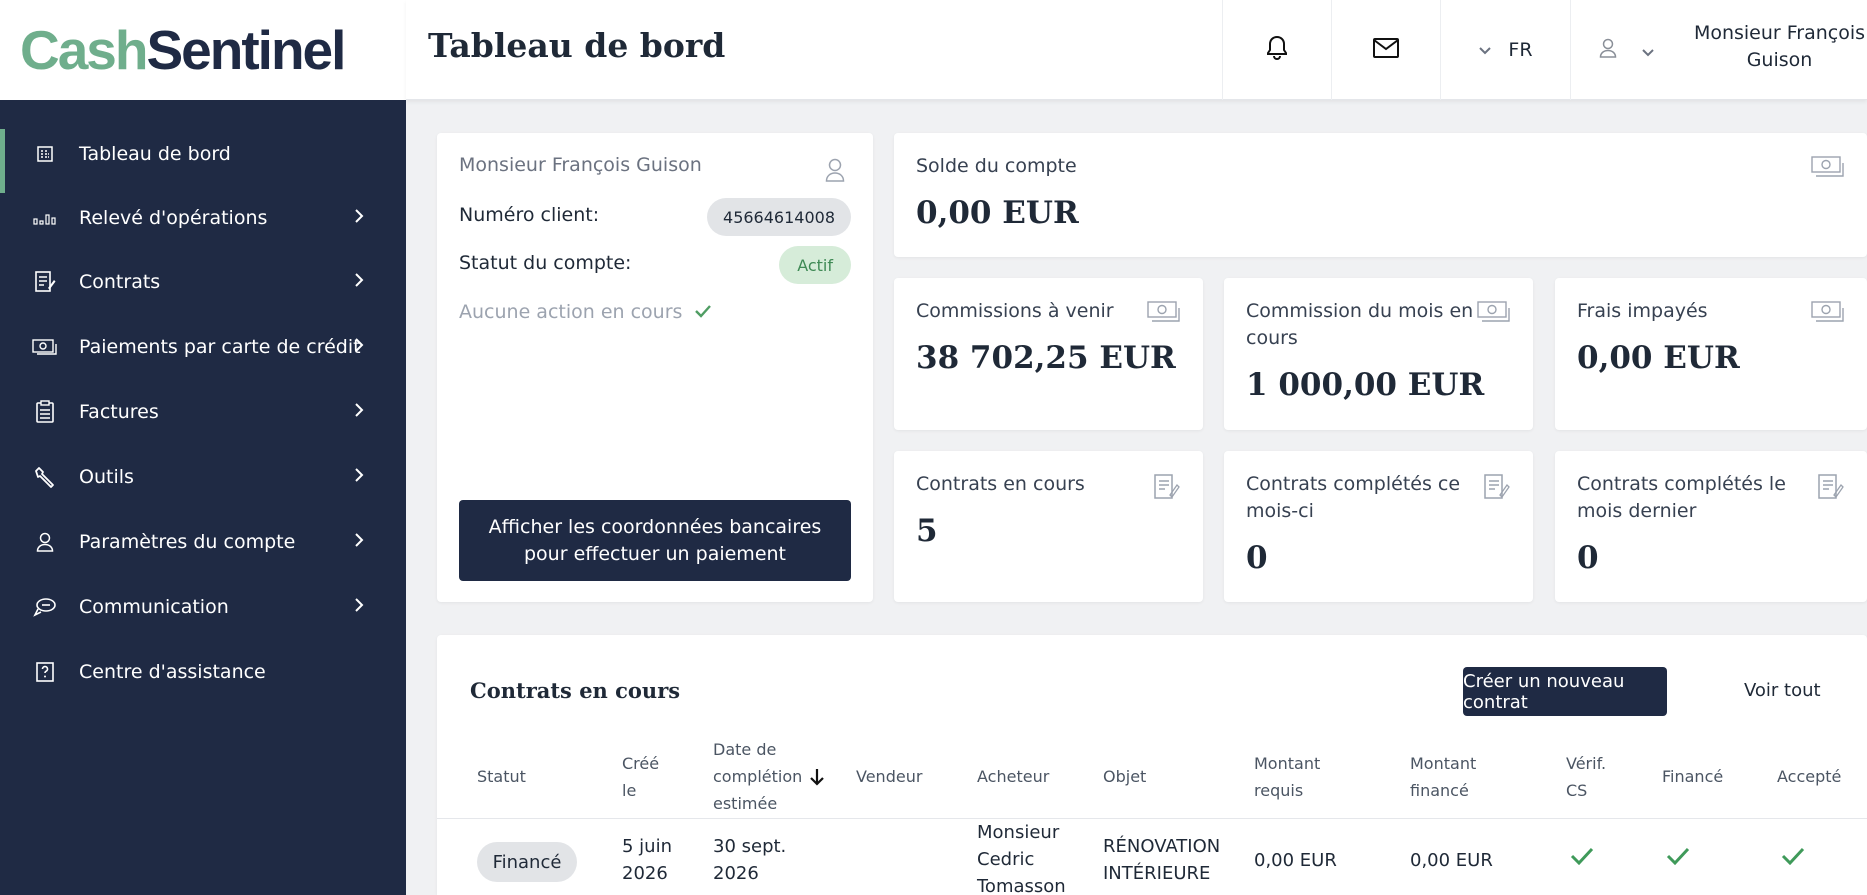 The image size is (1867, 895). What do you see at coordinates (203, 282) in the screenshot?
I see `sidebar-item-contrats: Contrats` at bounding box center [203, 282].